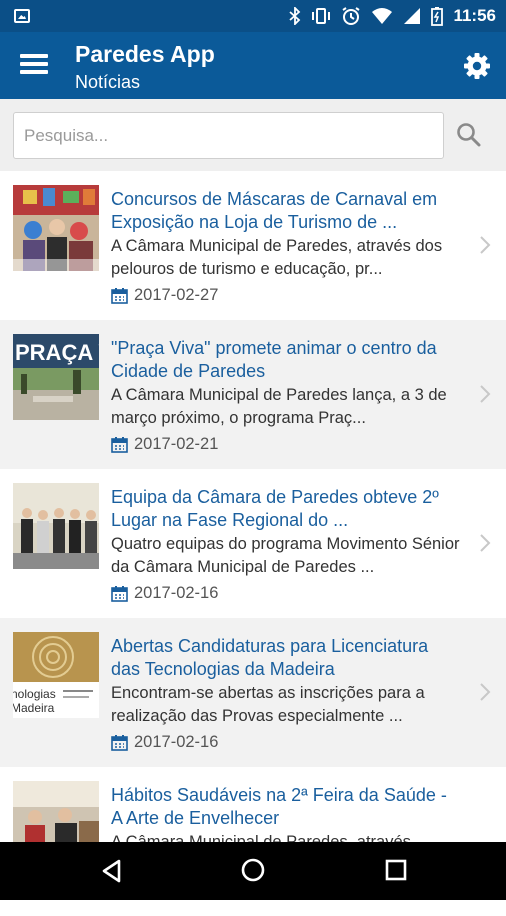 Image resolution: width=506 pixels, height=916 pixels. What do you see at coordinates (253, 16) in the screenshot?
I see `status-bar: 11:56` at bounding box center [253, 16].